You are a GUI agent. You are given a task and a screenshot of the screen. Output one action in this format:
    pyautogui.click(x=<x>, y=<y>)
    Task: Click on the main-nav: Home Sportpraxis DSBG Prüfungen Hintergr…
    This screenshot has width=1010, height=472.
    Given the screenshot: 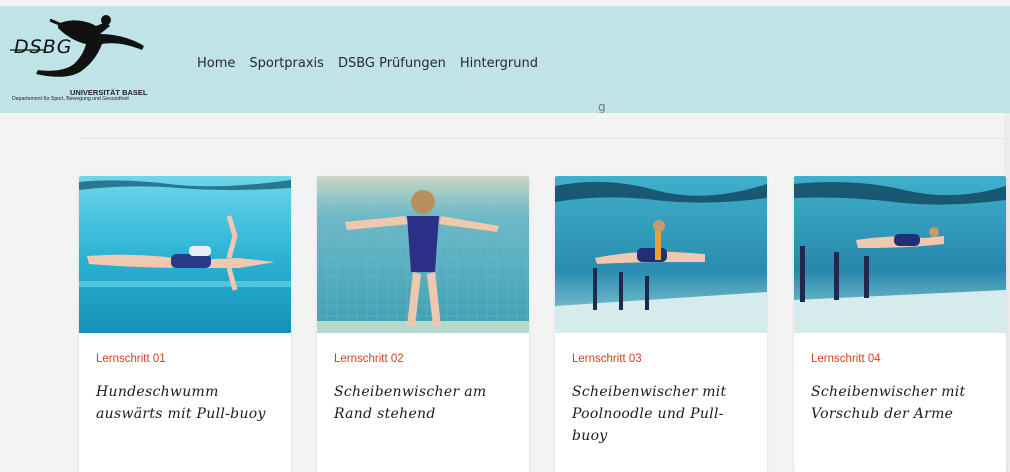 What is the action you would take?
    pyautogui.click(x=367, y=63)
    